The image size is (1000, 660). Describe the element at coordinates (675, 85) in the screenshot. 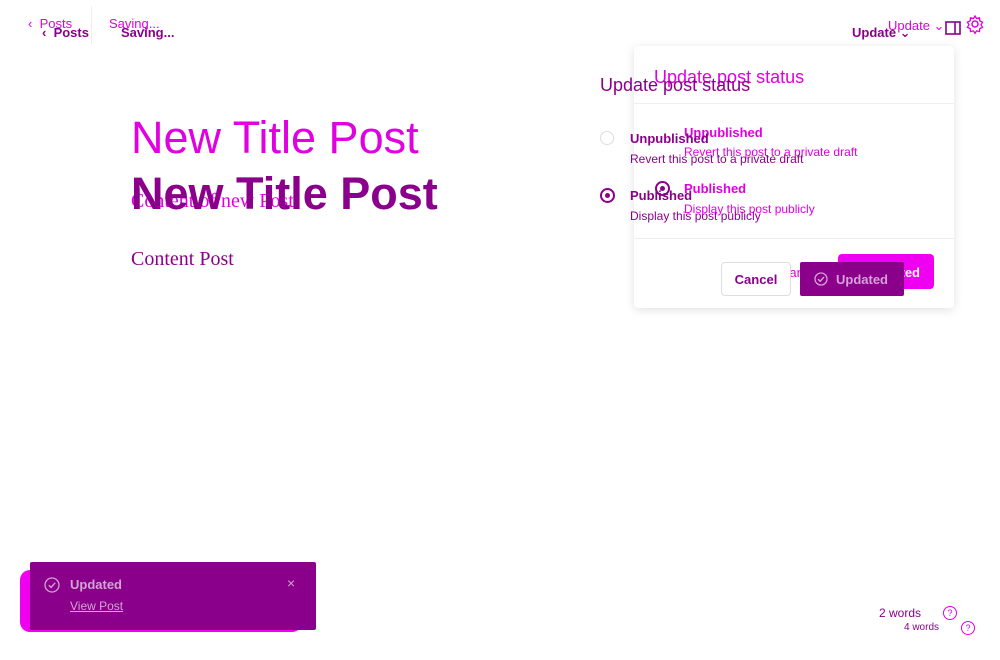

I see `status-panel-title: Update post status` at that location.